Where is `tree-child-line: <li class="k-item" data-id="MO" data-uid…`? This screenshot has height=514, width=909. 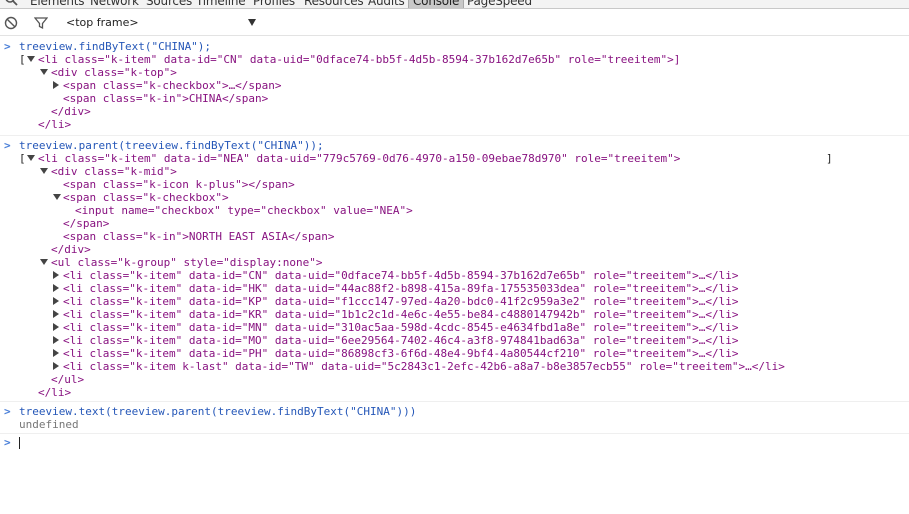 tree-child-line: <li class="k-item" data-id="MO" data-uid… is located at coordinates (454, 340).